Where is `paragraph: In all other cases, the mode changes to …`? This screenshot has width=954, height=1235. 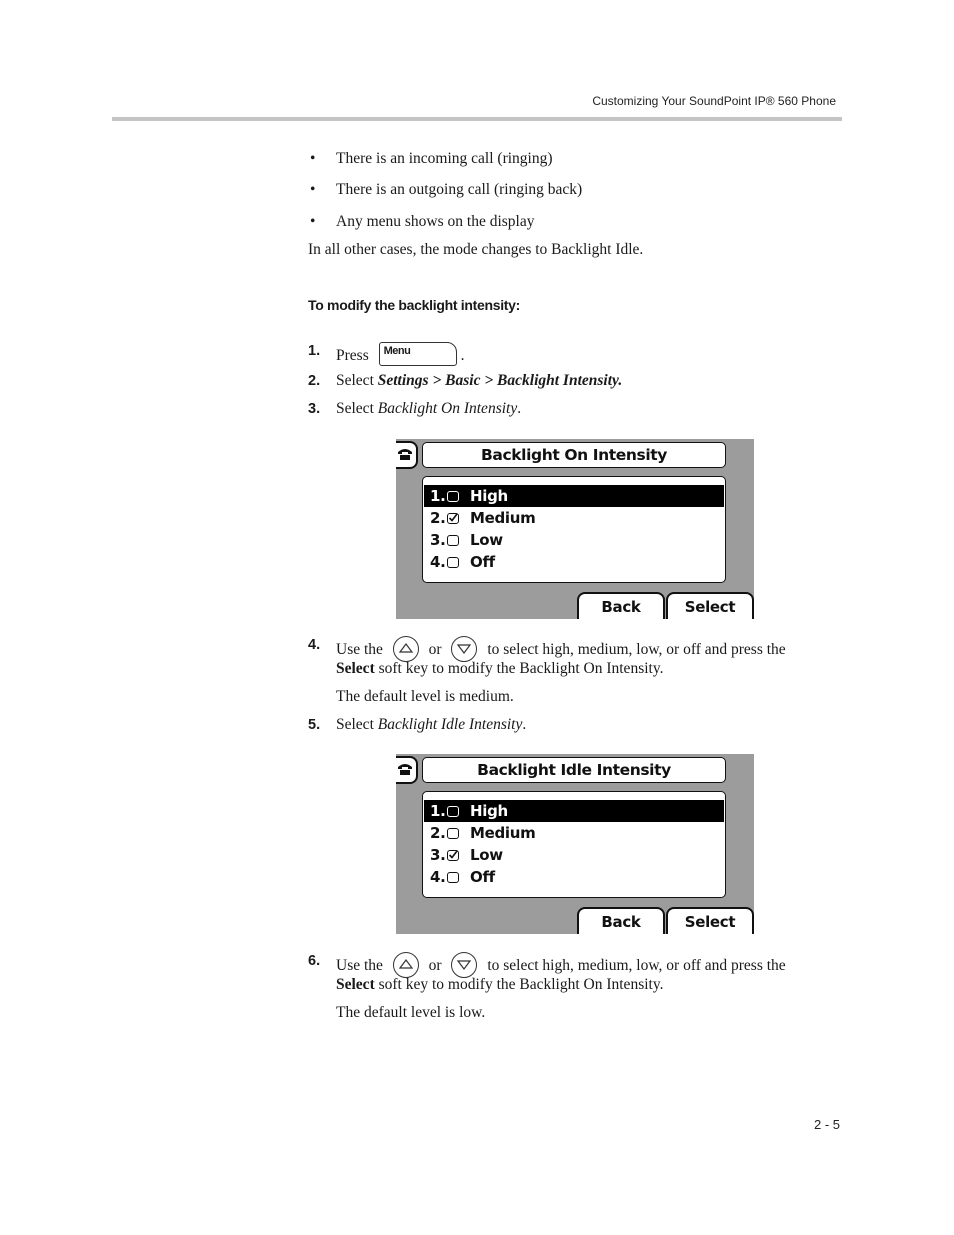 paragraph: In all other cases, the mode changes to … is located at coordinates (476, 249).